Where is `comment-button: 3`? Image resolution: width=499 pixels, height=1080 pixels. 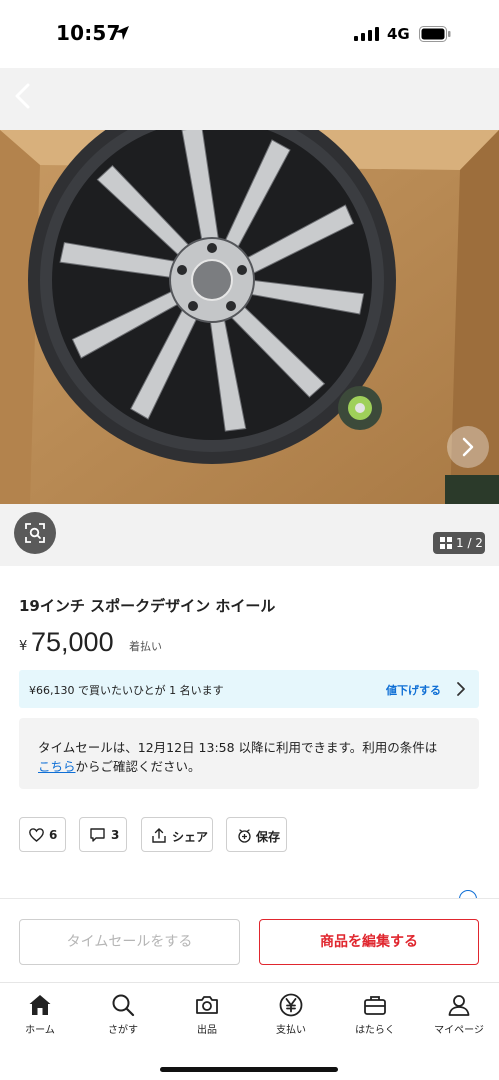
comment-button: 3 is located at coordinates (103, 834).